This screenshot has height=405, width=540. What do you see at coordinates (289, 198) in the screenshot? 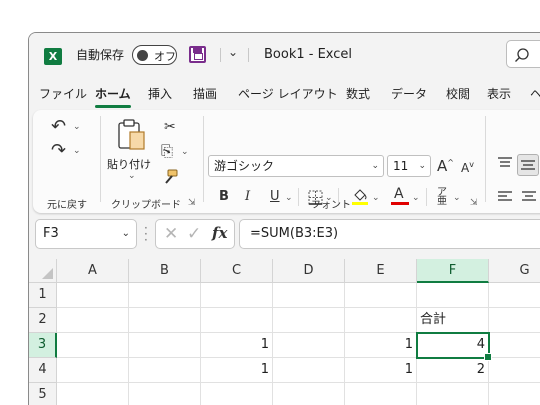
I see `underline-dropdown-chevron-icon: ⌄` at bounding box center [289, 198].